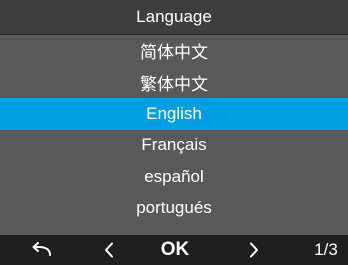 The image size is (348, 265). I want to click on language-option-label: English, so click(174, 113).